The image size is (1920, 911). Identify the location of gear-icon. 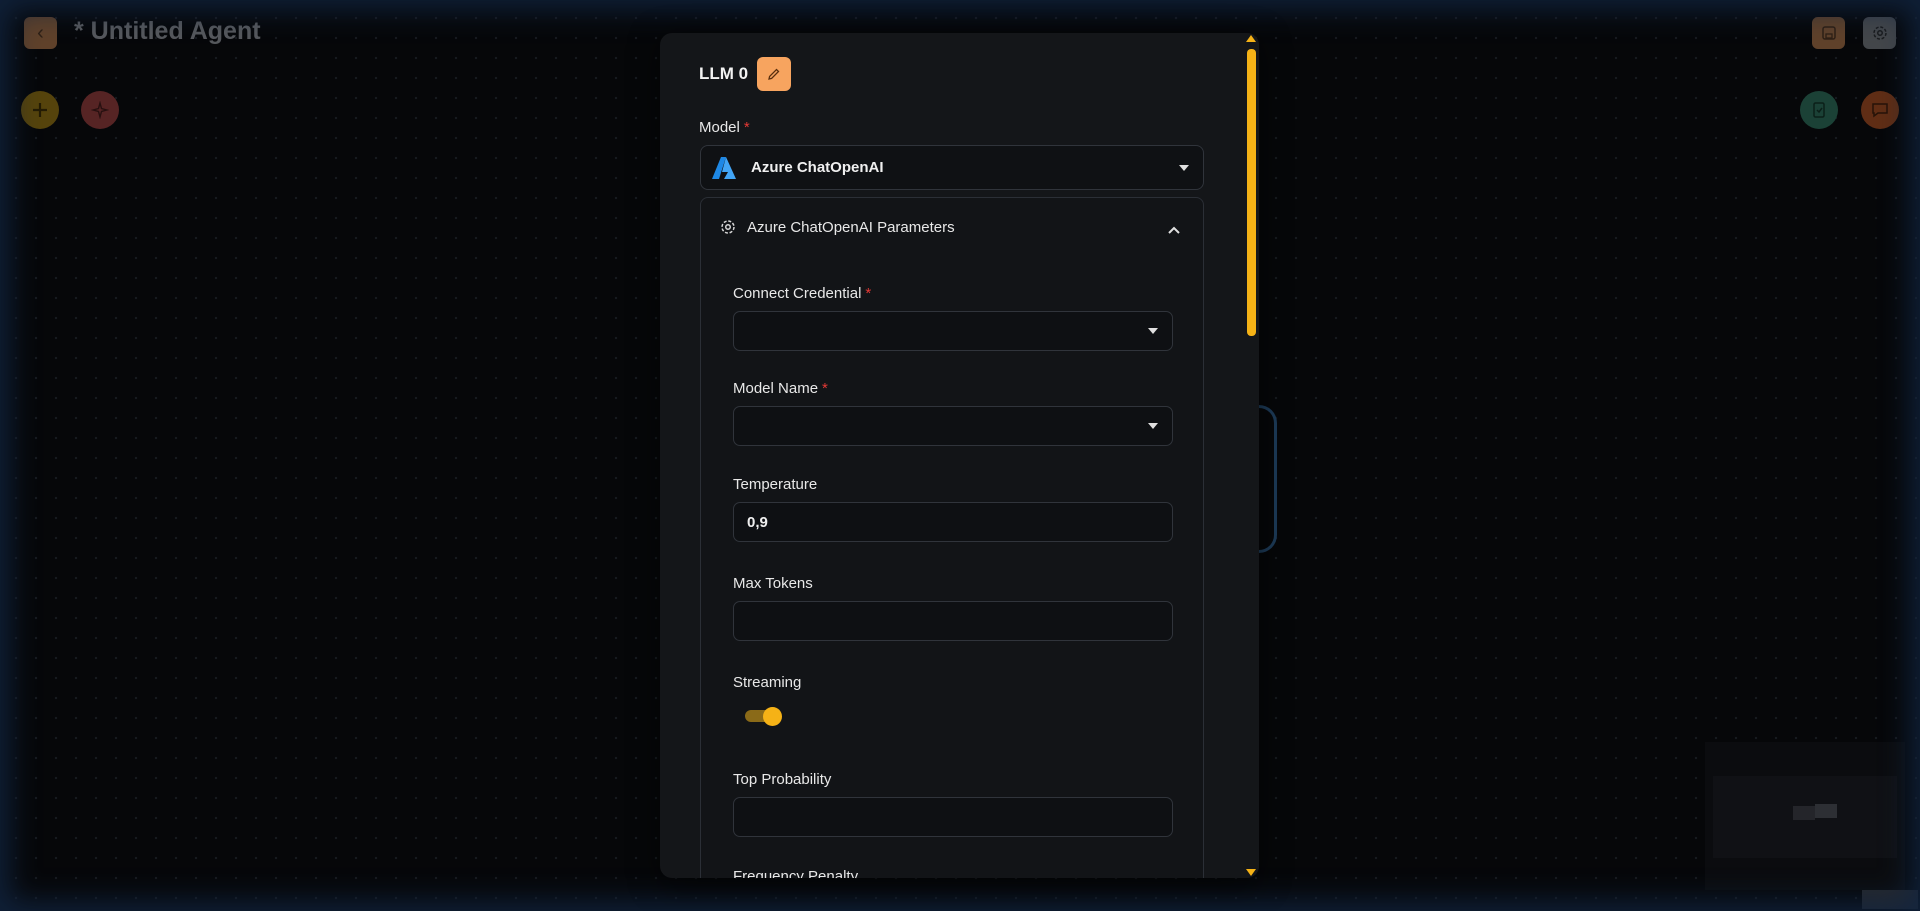
(728, 227).